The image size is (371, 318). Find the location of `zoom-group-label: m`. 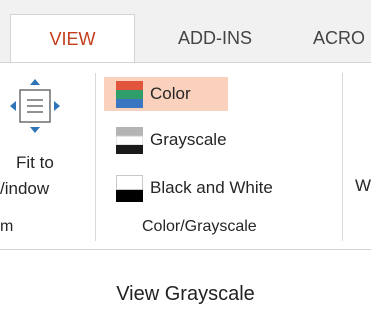

zoom-group-label: m is located at coordinates (7, 226).